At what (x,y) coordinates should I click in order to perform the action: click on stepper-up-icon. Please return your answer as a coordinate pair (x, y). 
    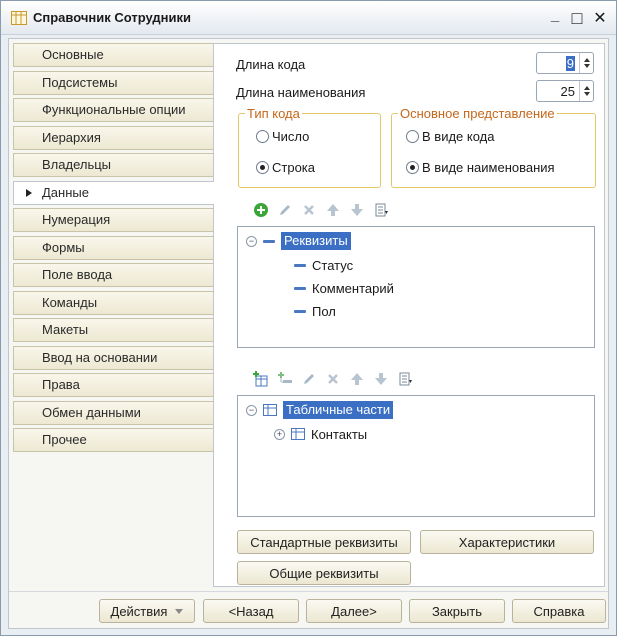
    Looking at the image, I should click on (586, 60).